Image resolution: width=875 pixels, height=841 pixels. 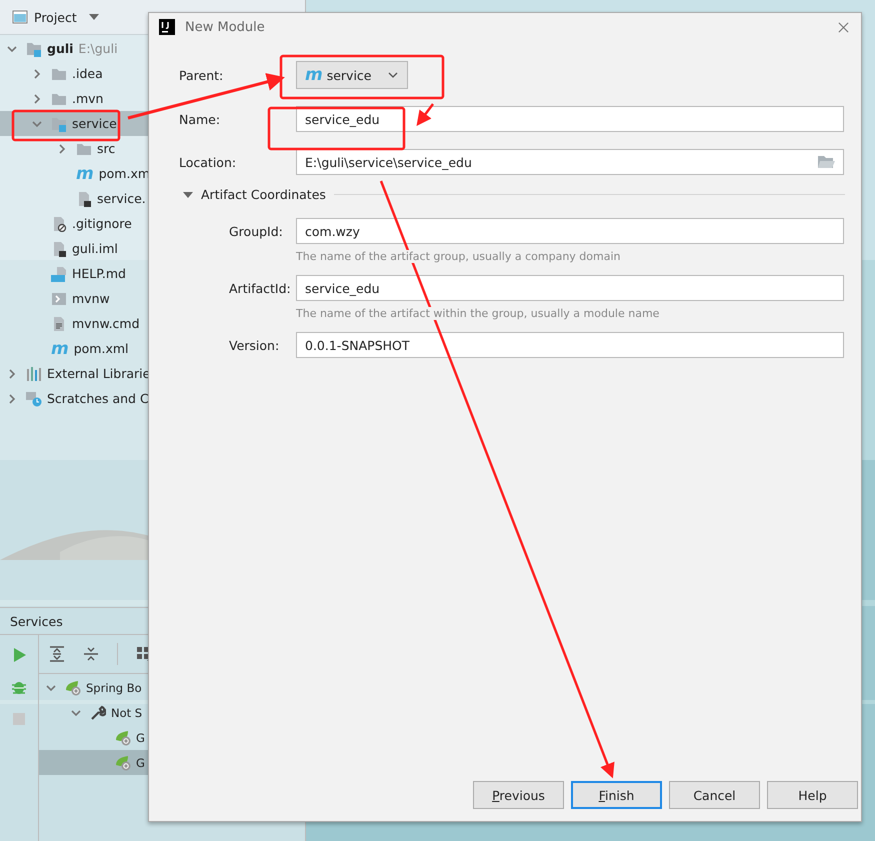 What do you see at coordinates (88, 98) in the screenshot?
I see `tree-item-label: .mvn` at bounding box center [88, 98].